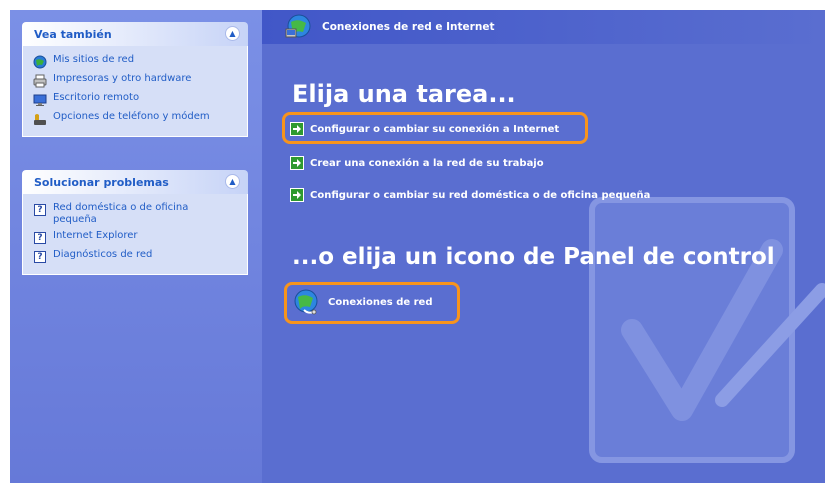 The image size is (835, 493). Describe the element at coordinates (40, 119) in the screenshot. I see `phone-modem-icon` at that location.